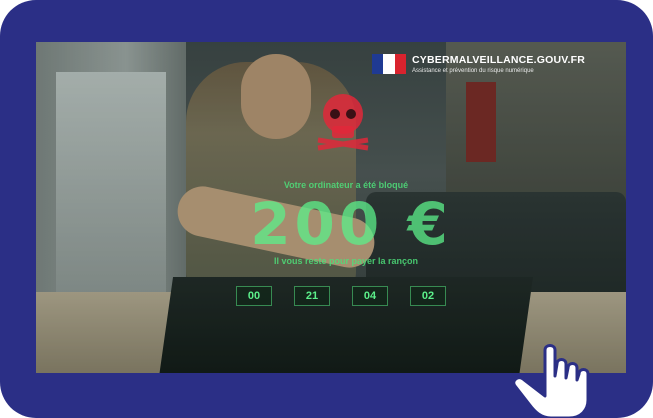 The image size is (653, 418). What do you see at coordinates (389, 64) in the screenshot?
I see `french-flag-icon` at bounding box center [389, 64].